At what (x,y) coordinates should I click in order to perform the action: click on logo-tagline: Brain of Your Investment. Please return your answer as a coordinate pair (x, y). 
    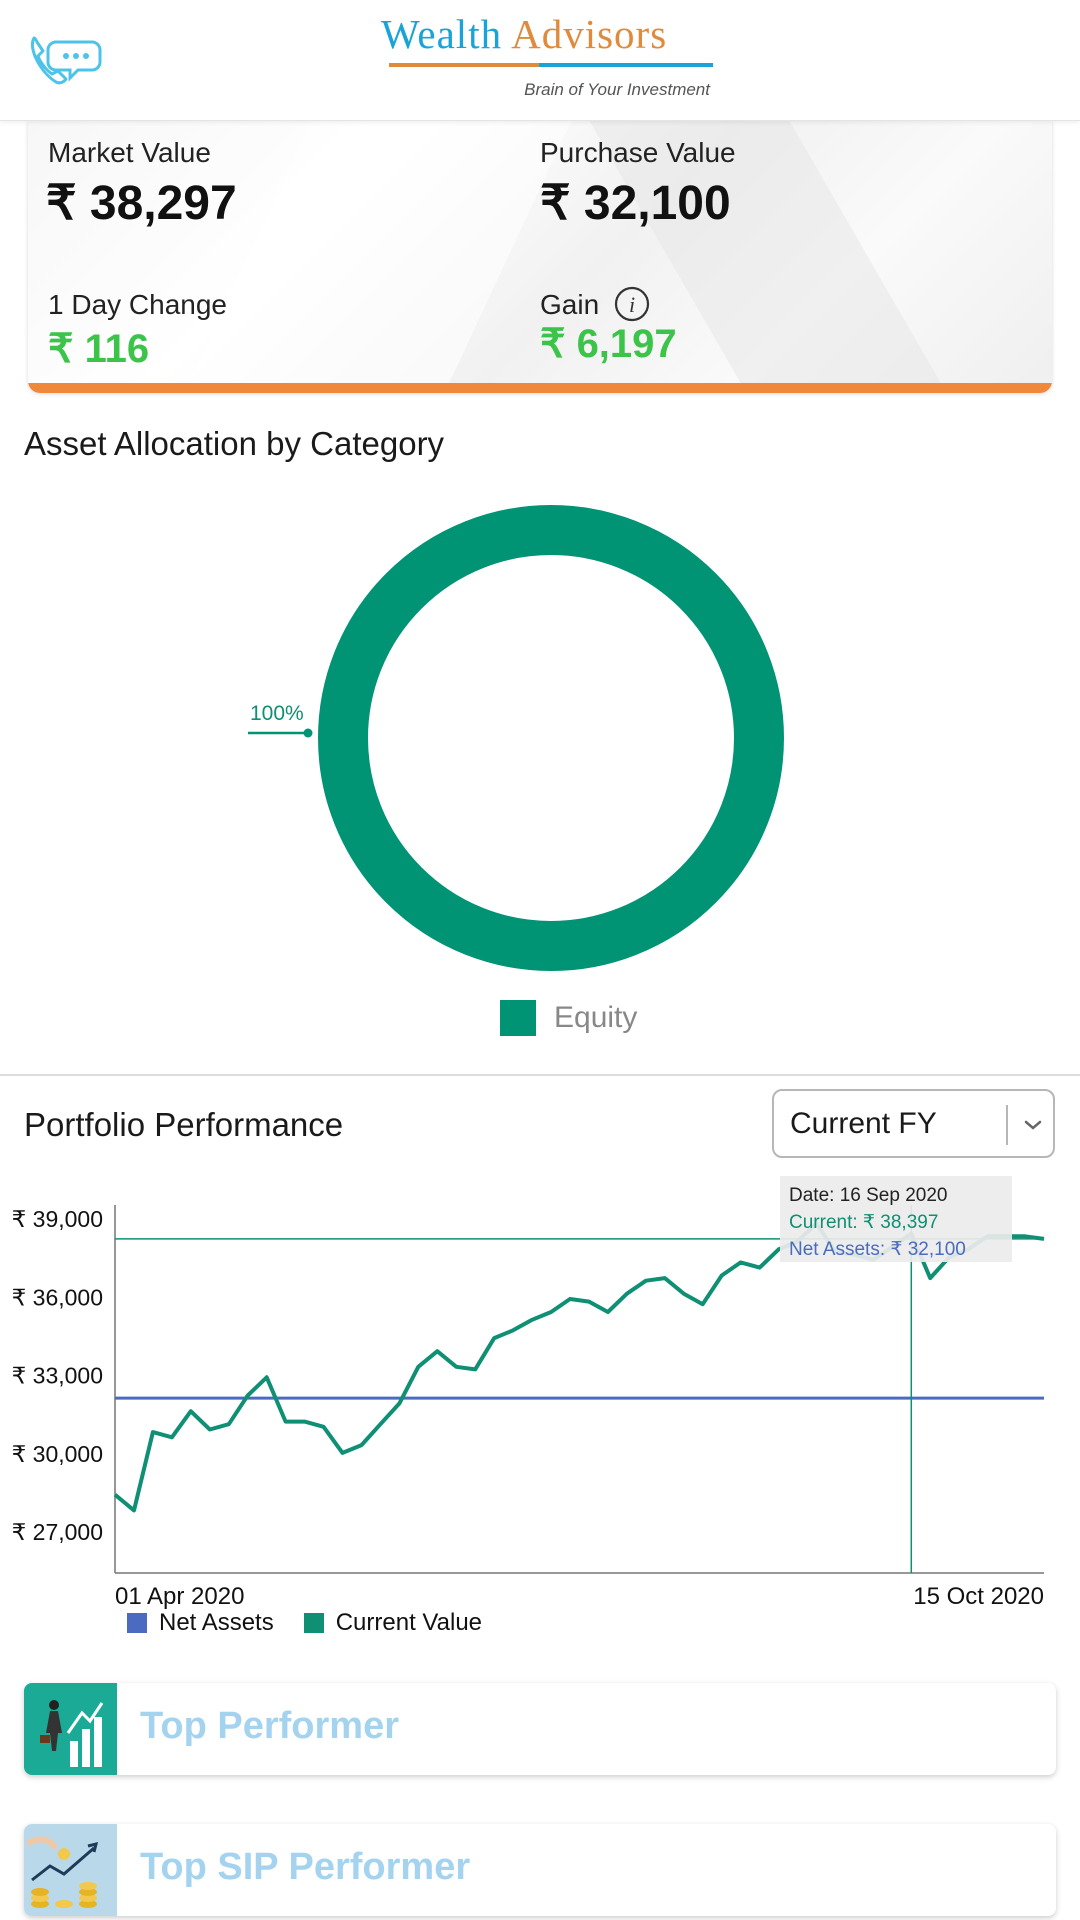
    Looking at the image, I should click on (617, 89).